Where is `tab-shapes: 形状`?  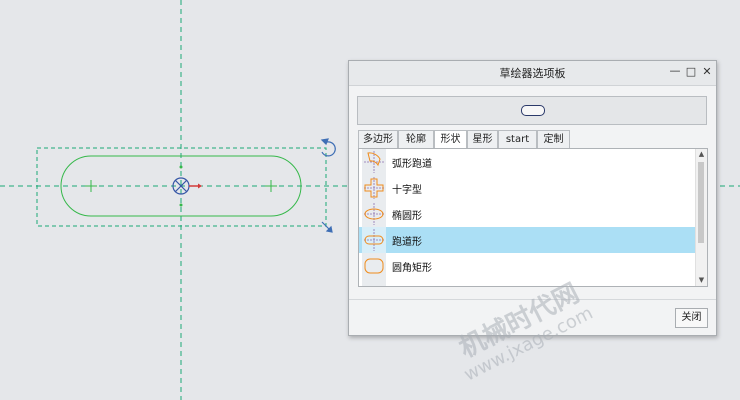
tab-shapes: 形状 is located at coordinates (450, 139).